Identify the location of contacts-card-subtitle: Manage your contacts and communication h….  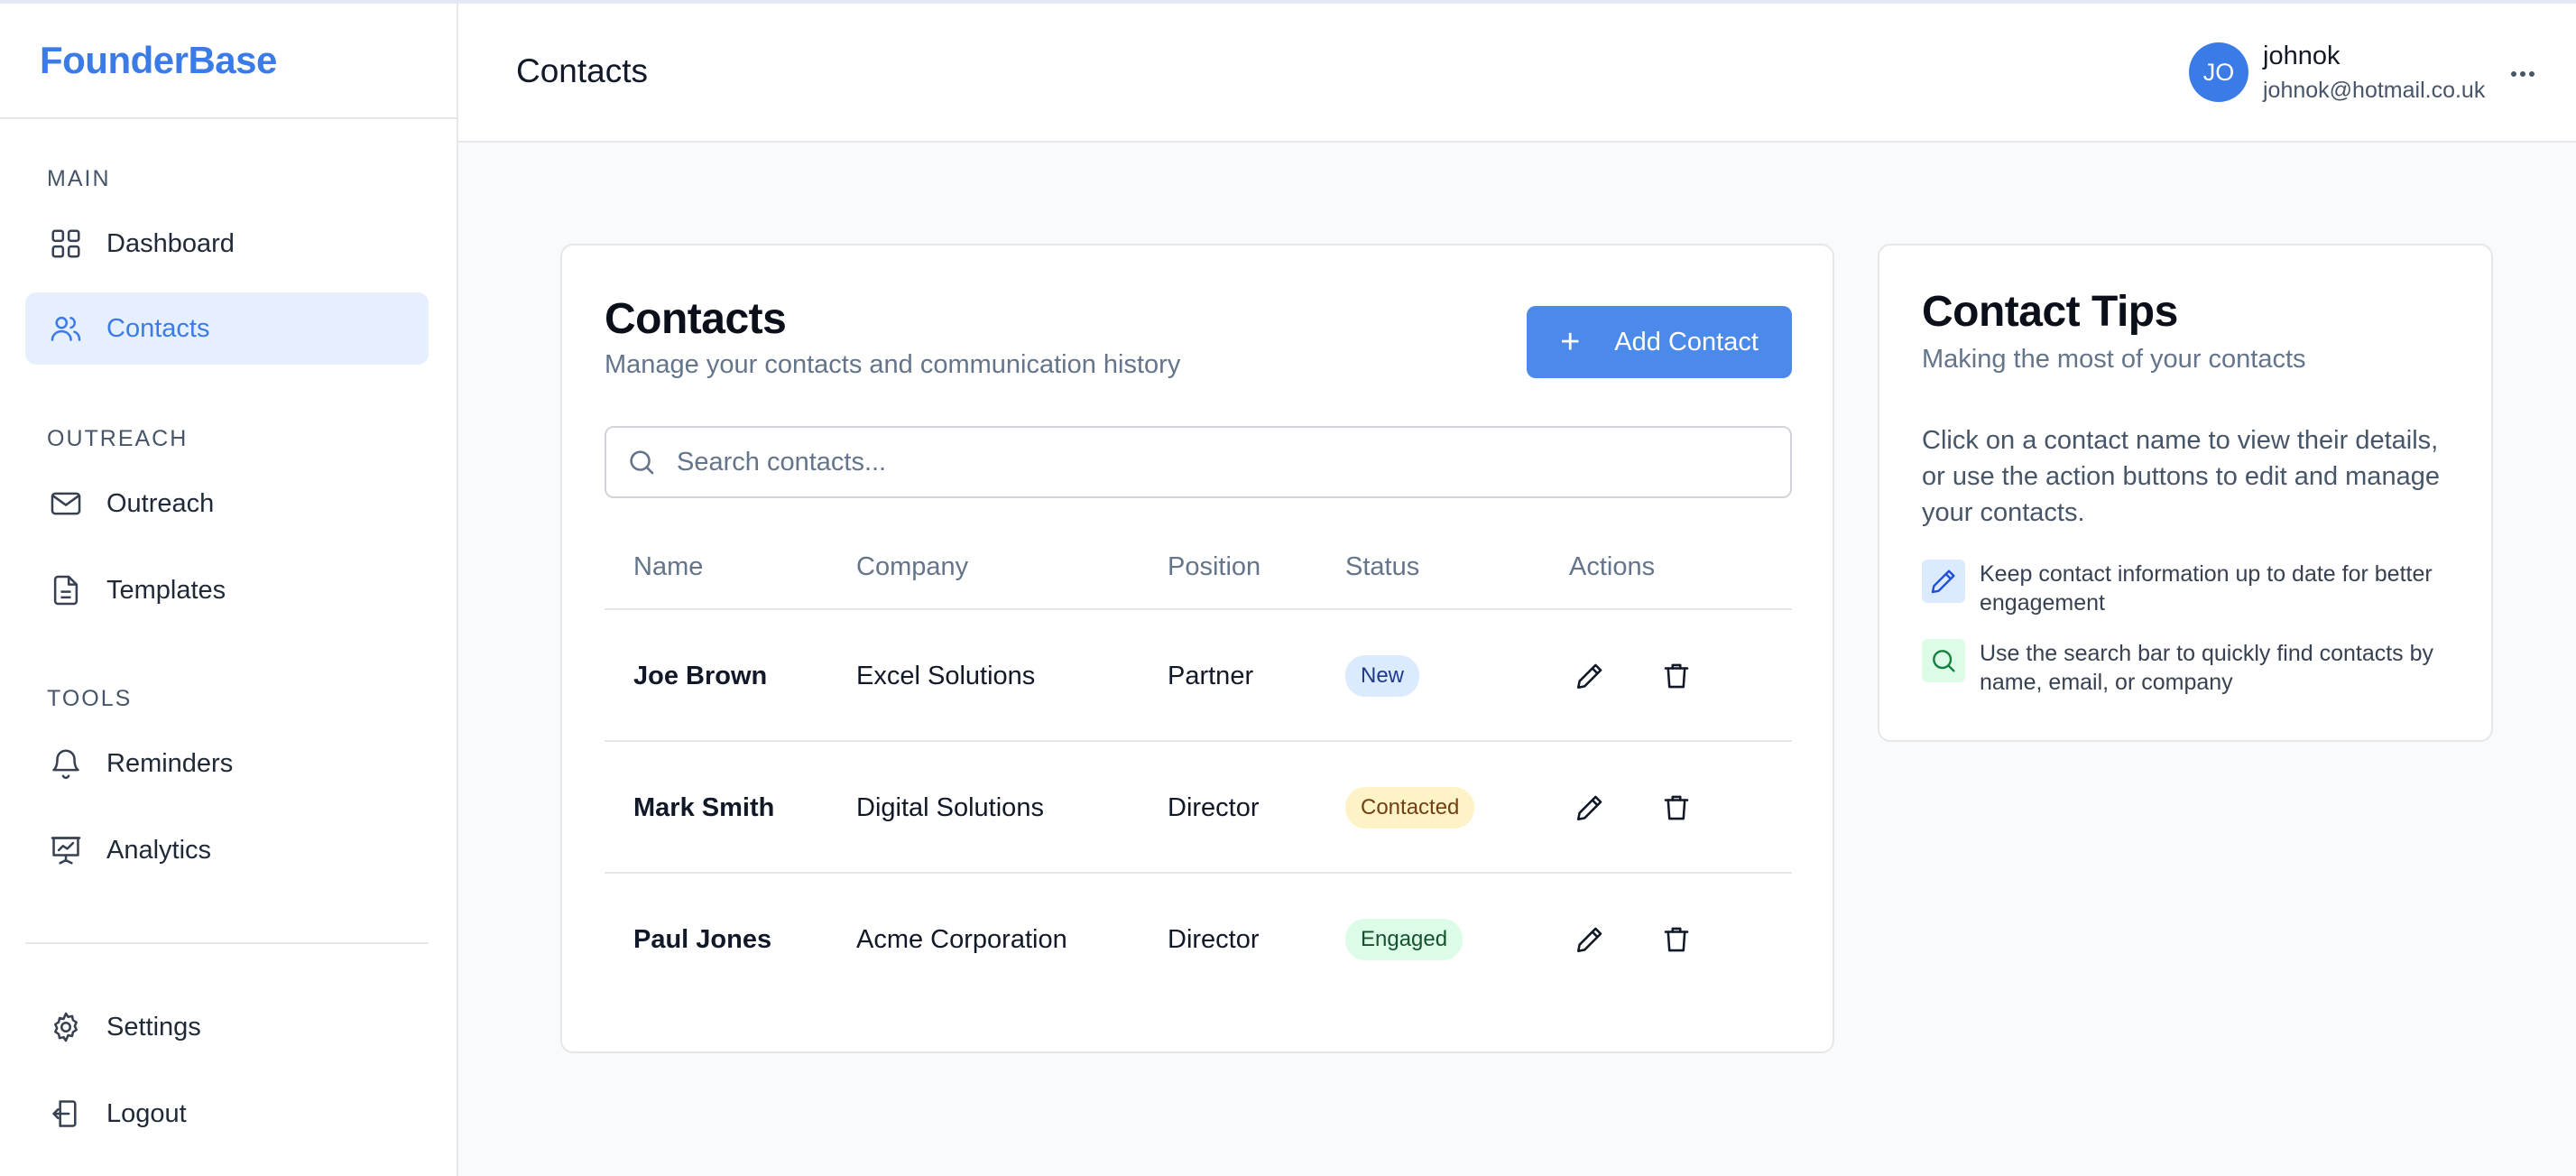
(893, 365).